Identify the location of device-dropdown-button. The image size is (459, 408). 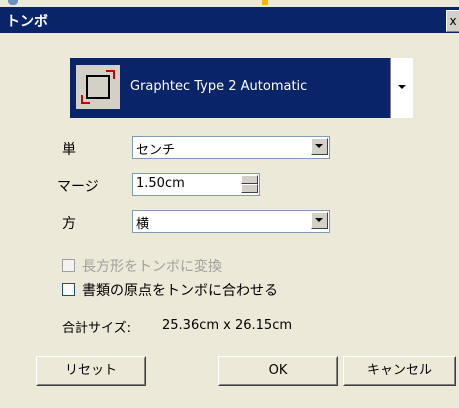
(401, 88).